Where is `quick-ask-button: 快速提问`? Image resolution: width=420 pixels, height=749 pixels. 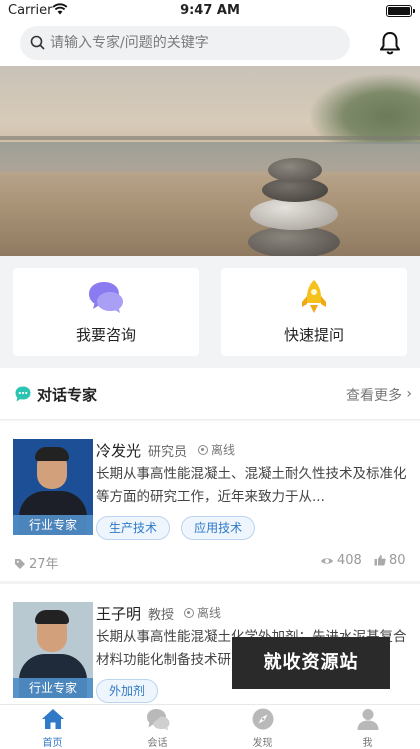 quick-ask-button: 快速提问 is located at coordinates (314, 312).